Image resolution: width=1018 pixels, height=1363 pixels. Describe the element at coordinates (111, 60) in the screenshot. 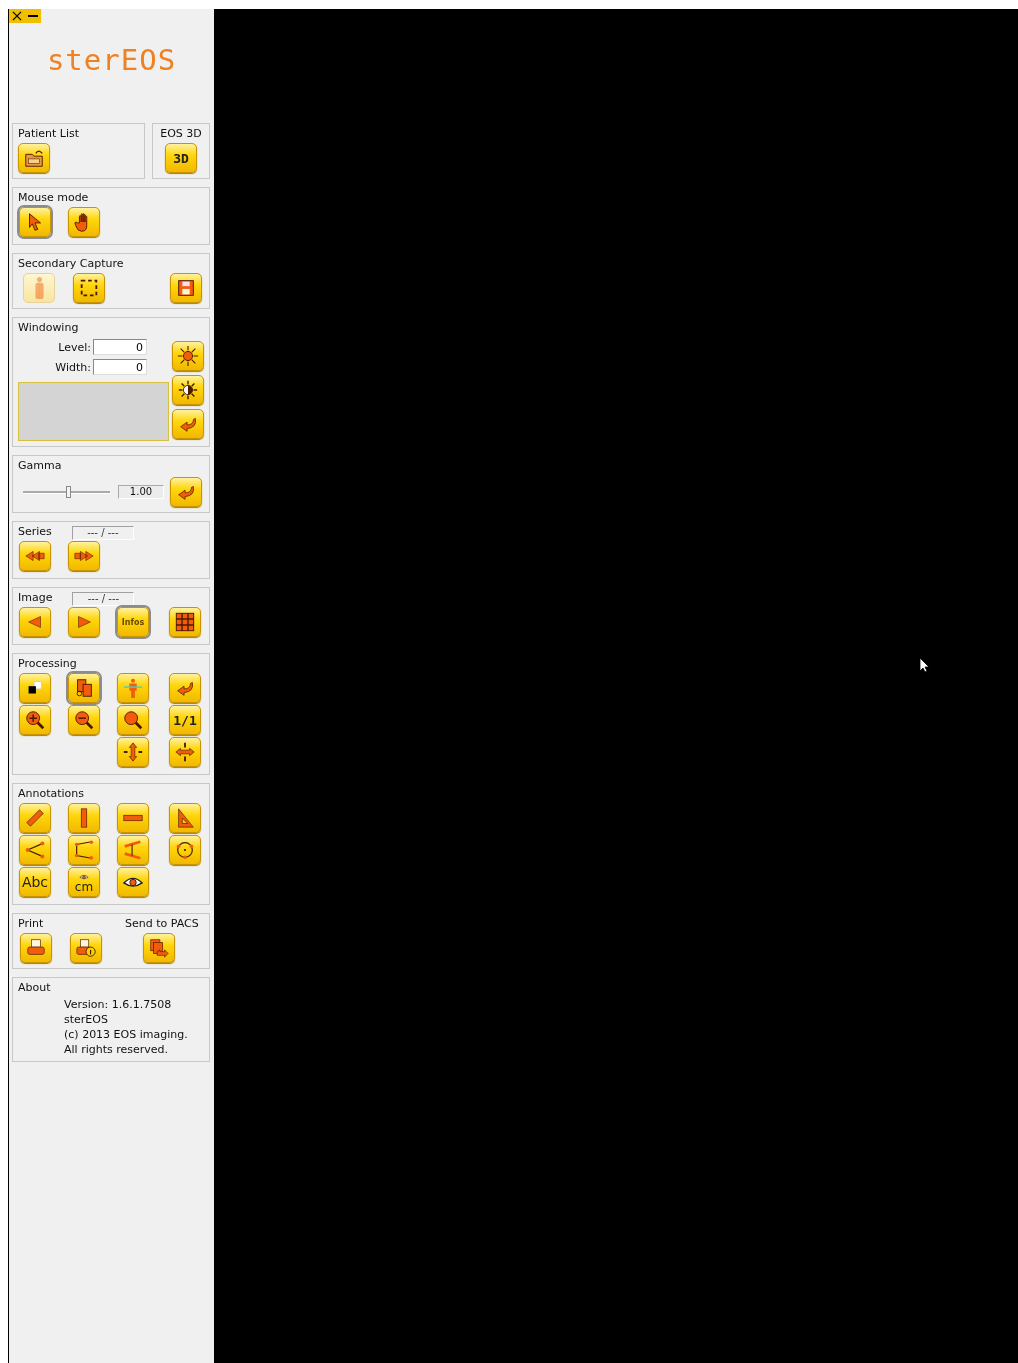

I see `logo: sterEOS` at that location.